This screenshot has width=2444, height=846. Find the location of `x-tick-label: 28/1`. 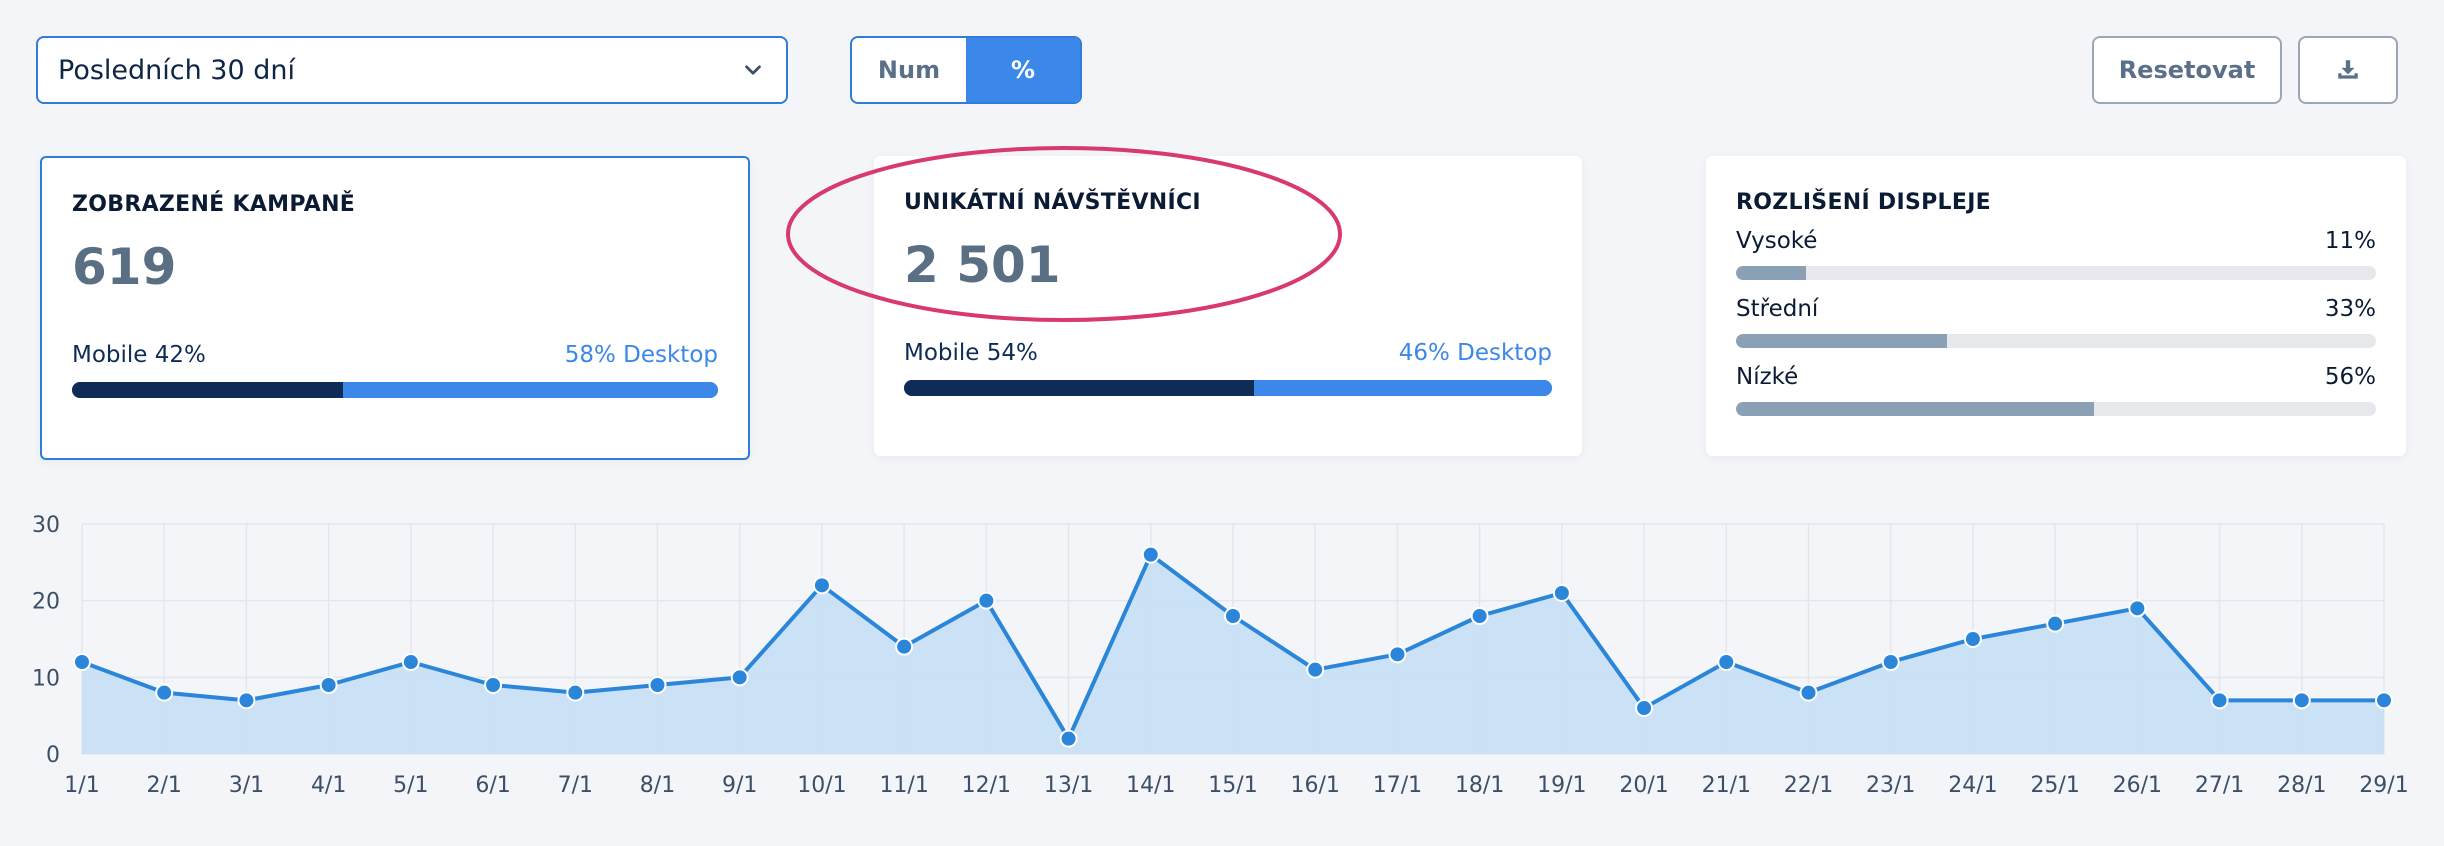

x-tick-label: 28/1 is located at coordinates (2301, 785).